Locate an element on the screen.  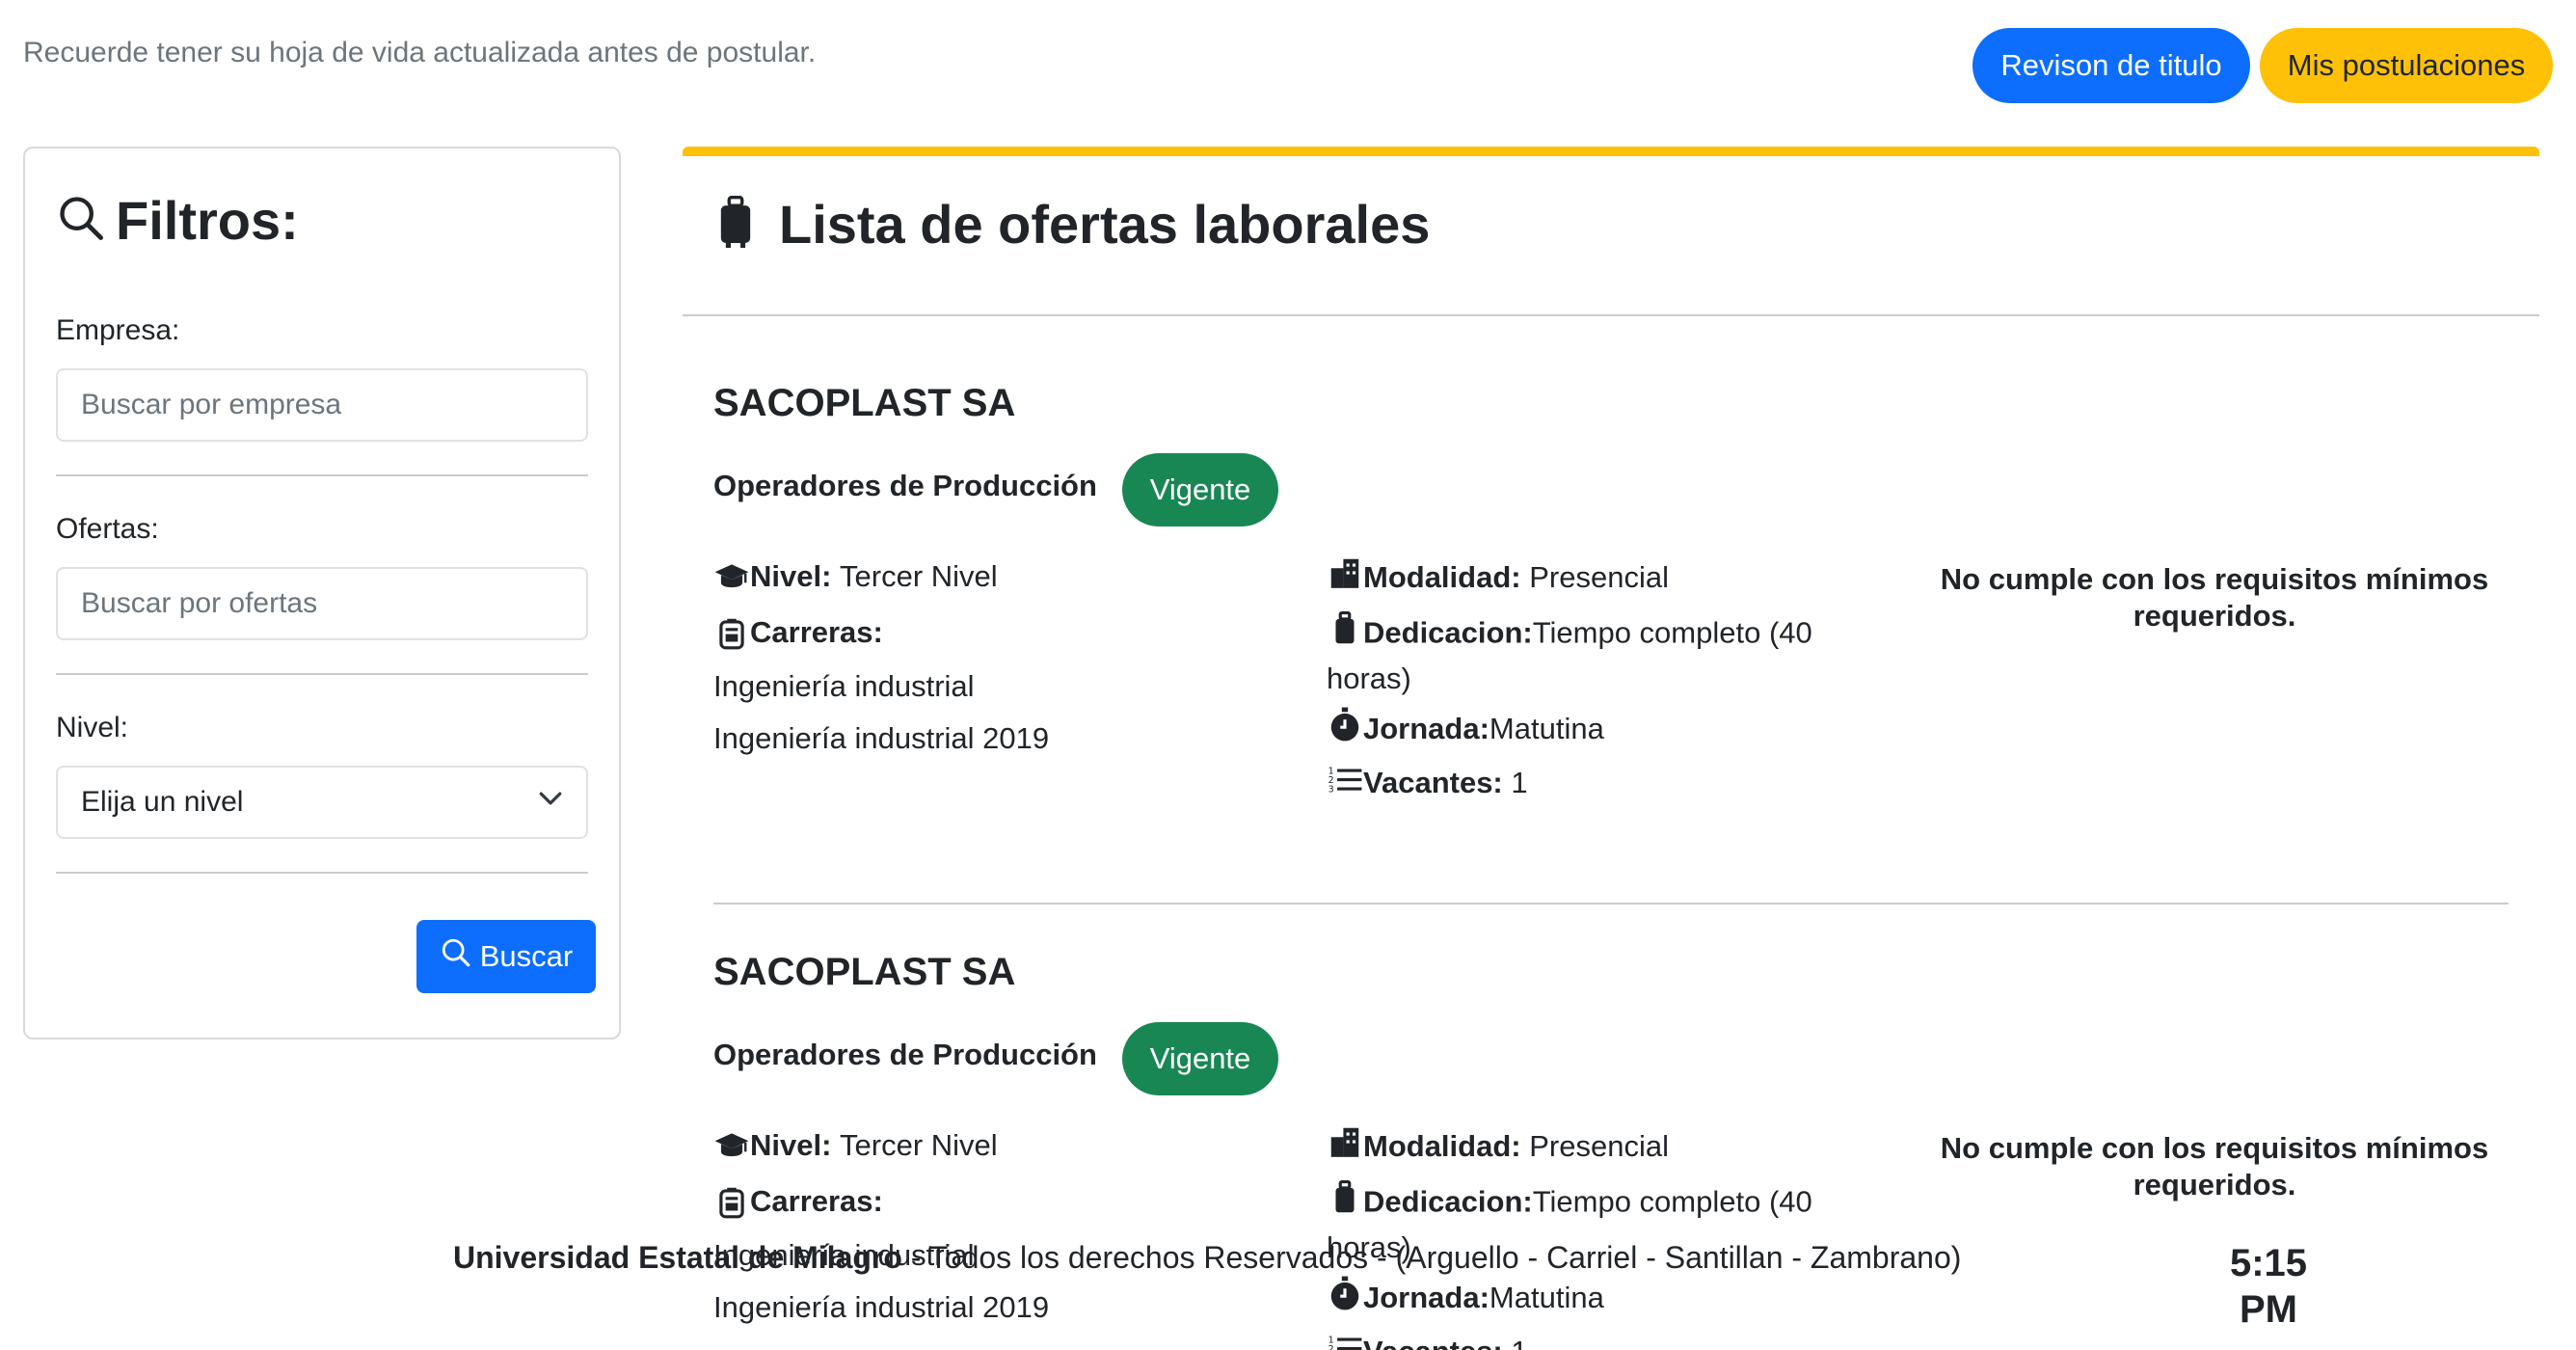
ofertas-label: Ofertas: is located at coordinates (108, 529).